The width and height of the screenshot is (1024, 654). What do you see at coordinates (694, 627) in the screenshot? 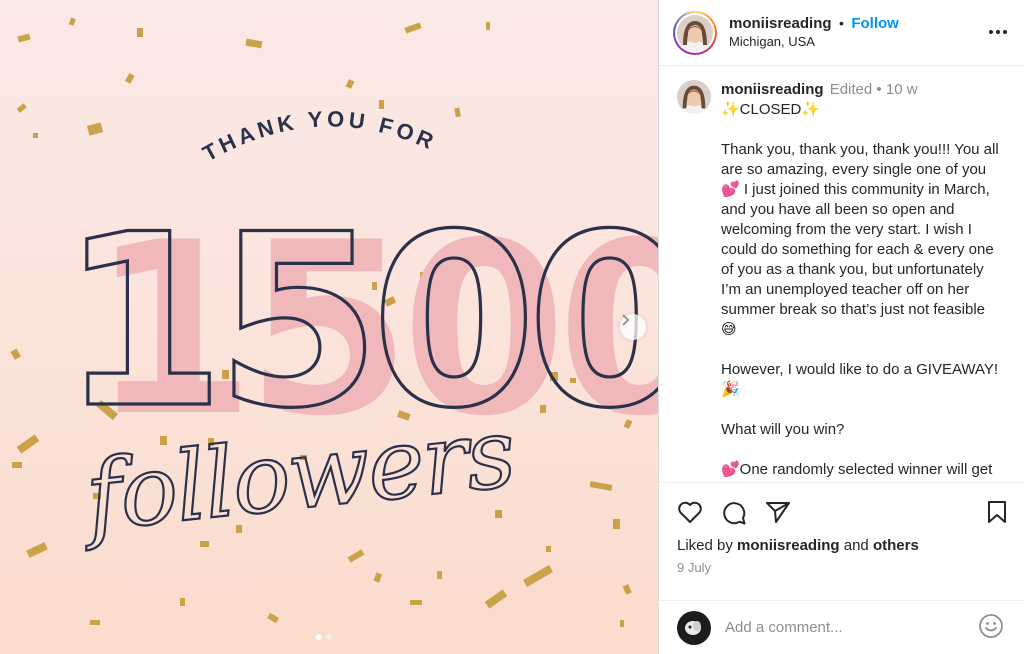
I see `current-user-avatar` at bounding box center [694, 627].